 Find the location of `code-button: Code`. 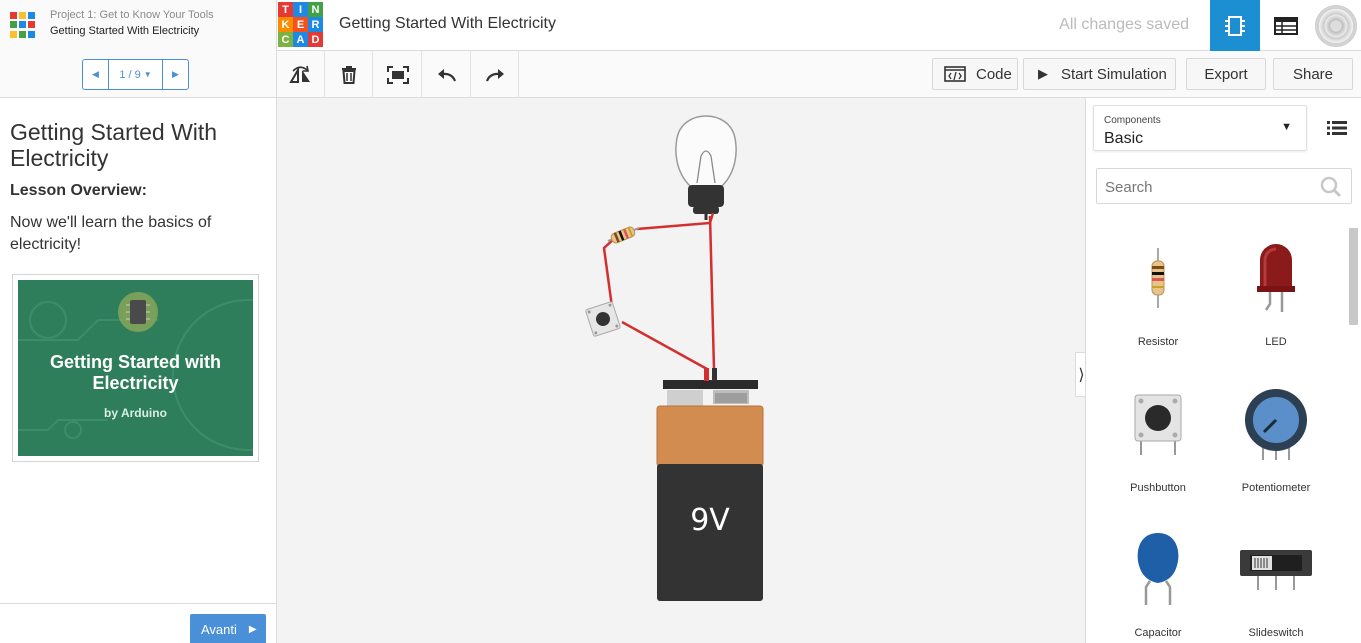

code-button: Code is located at coordinates (975, 74).